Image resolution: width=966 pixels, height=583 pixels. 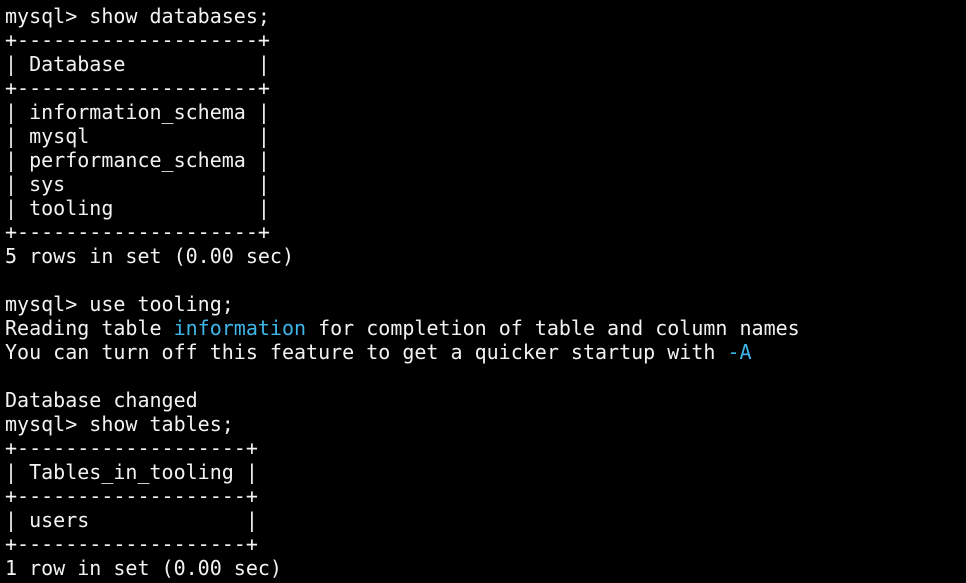 I want to click on terminal-line: | mysql |, so click(x=484, y=136).